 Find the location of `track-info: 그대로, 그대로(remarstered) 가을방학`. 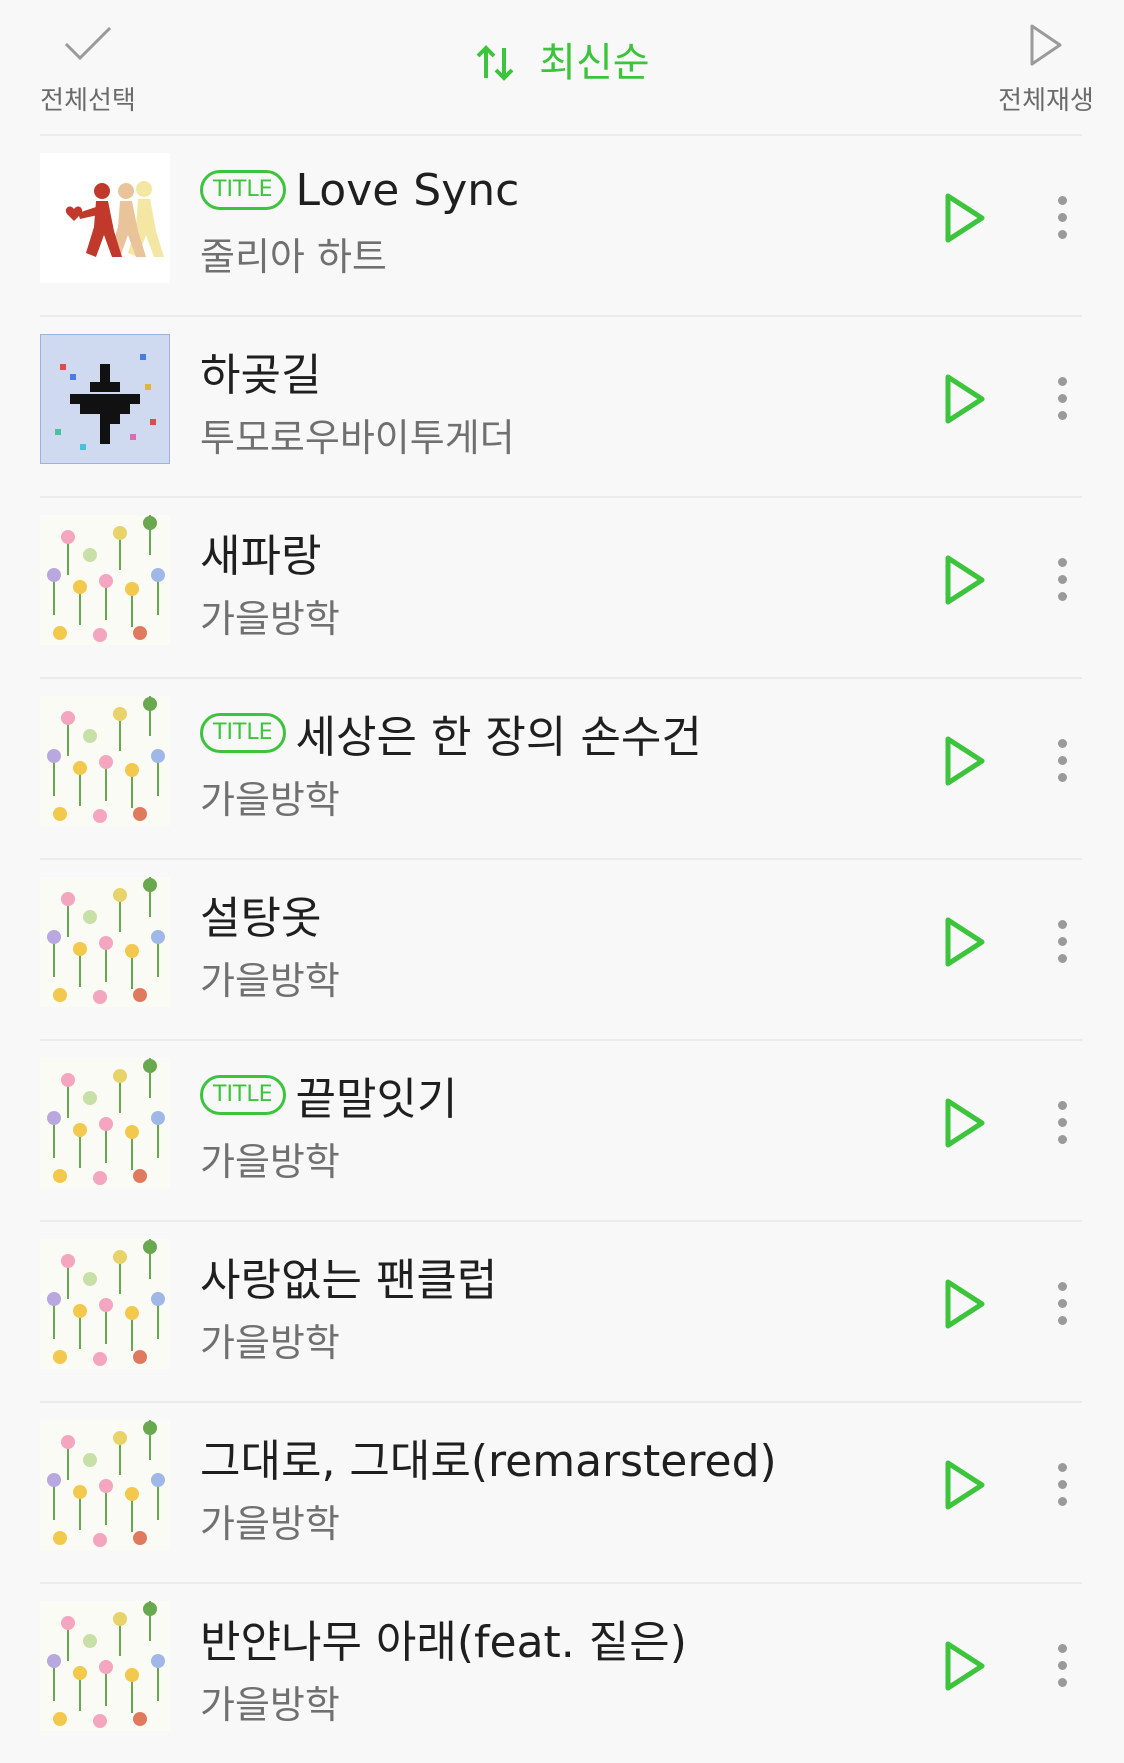

track-info: 그대로, 그대로(remarstered) 가을방학 is located at coordinates (556, 1487).